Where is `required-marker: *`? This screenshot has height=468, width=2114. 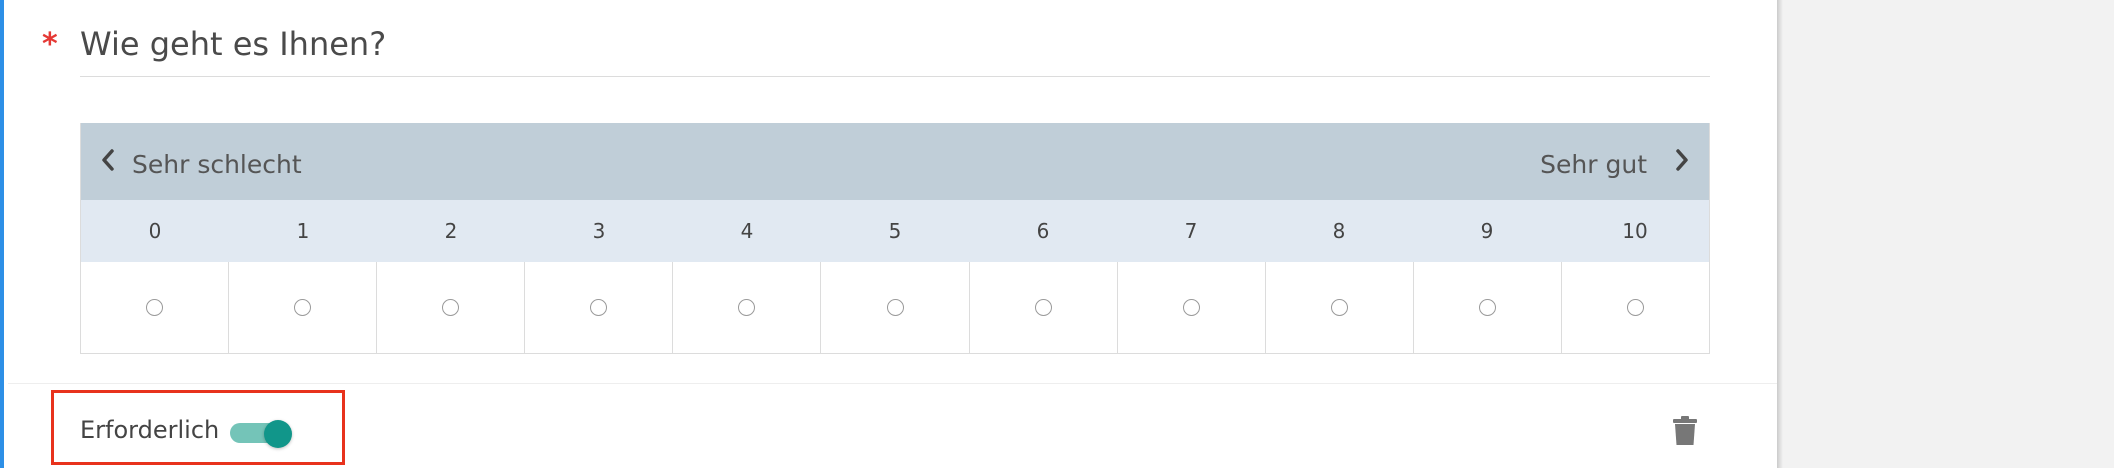
required-marker: * is located at coordinates (50, 44).